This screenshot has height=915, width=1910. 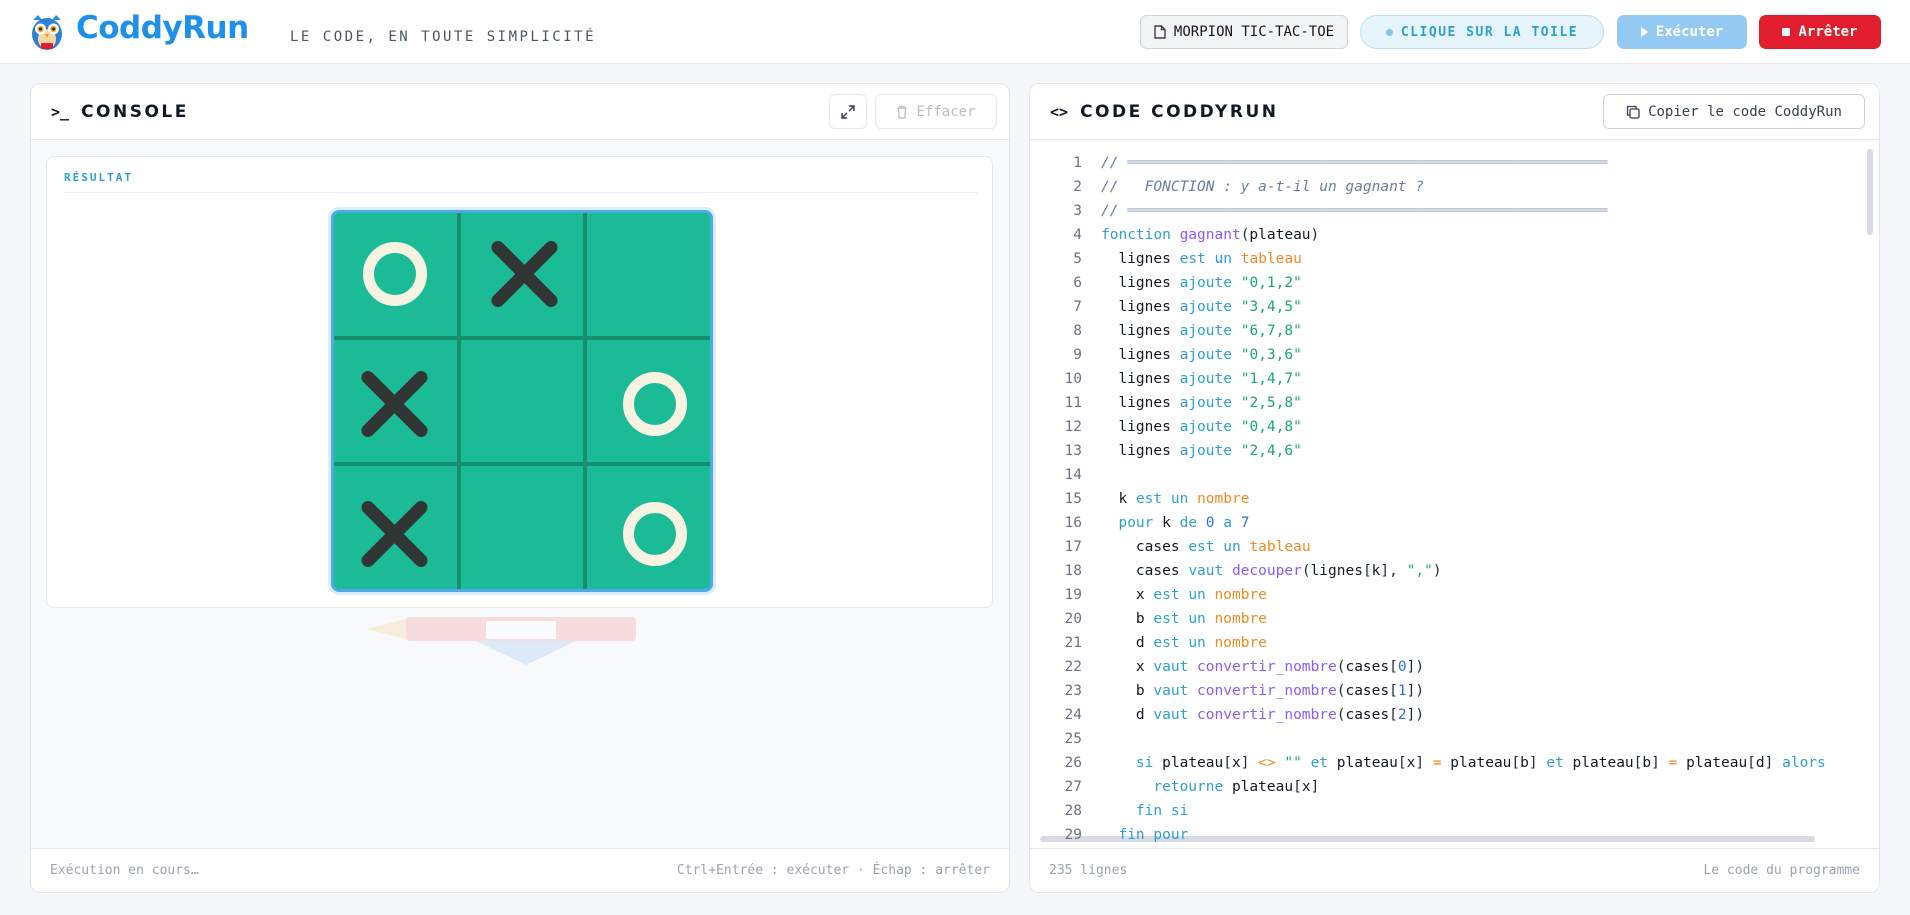 What do you see at coordinates (1073, 499) in the screenshot?
I see `line-number: 15` at bounding box center [1073, 499].